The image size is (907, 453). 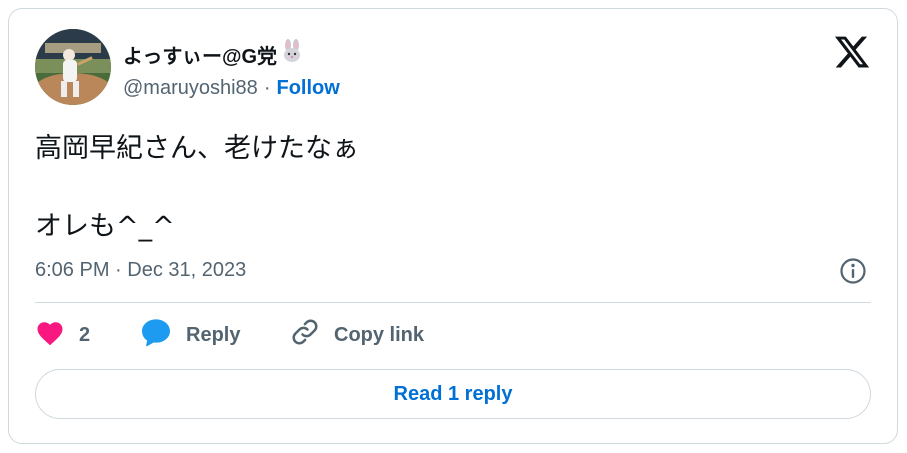 I want to click on tweet-text: 高岡早紀さん、老けたなぁ オレも^_^, so click(x=197, y=188).